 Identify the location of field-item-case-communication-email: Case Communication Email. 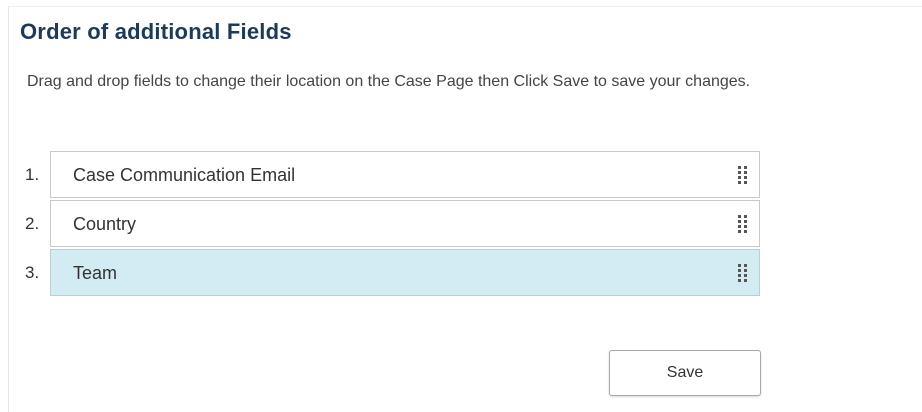
(405, 174).